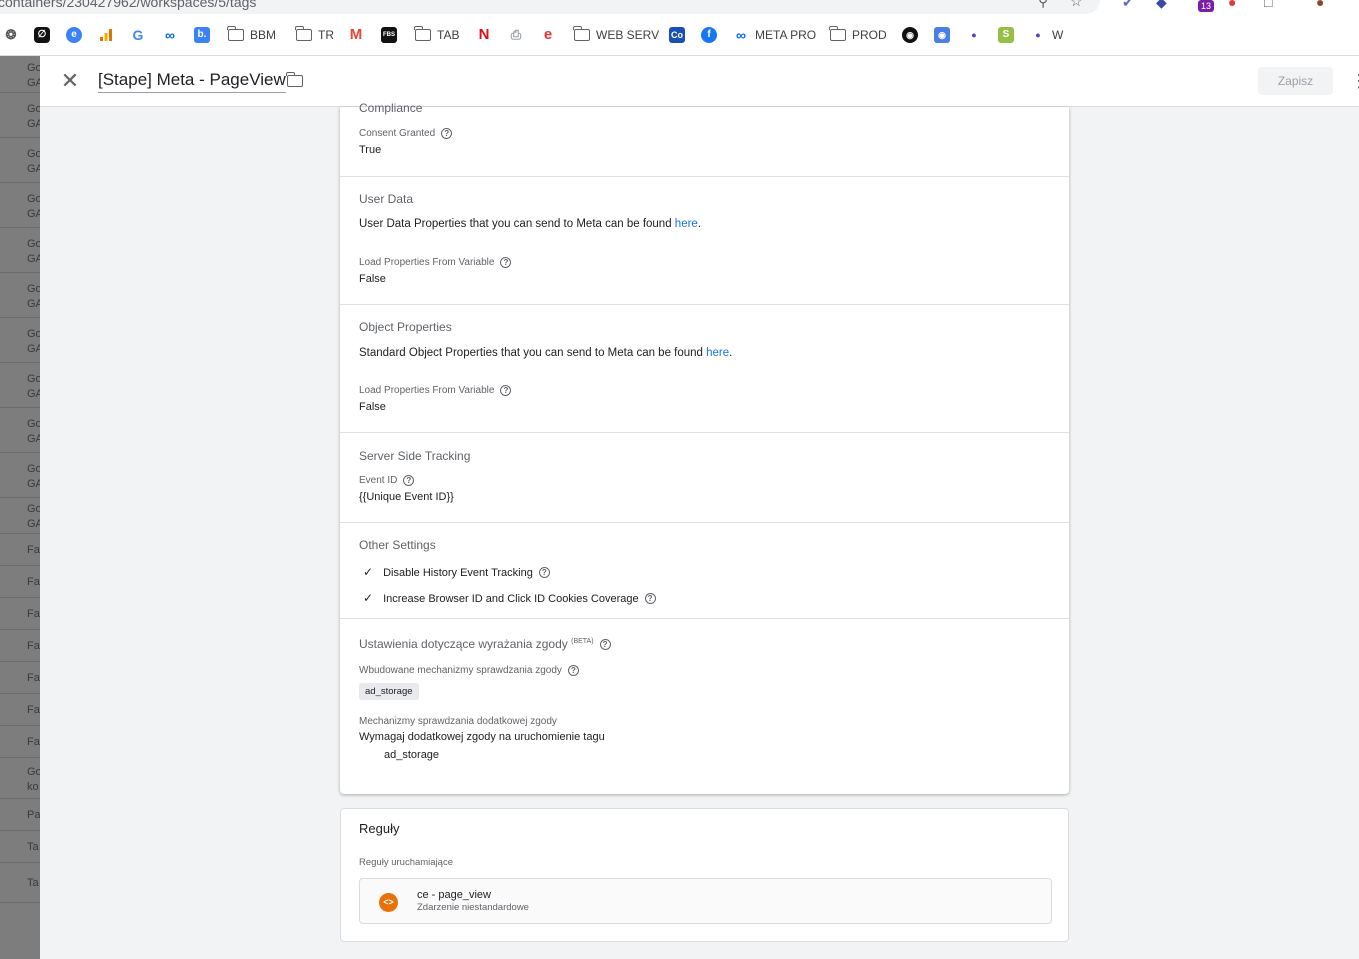 This screenshot has height=959, width=1359. What do you see at coordinates (20, 778) in the screenshot?
I see `tag-list-row: Go ko` at bounding box center [20, 778].